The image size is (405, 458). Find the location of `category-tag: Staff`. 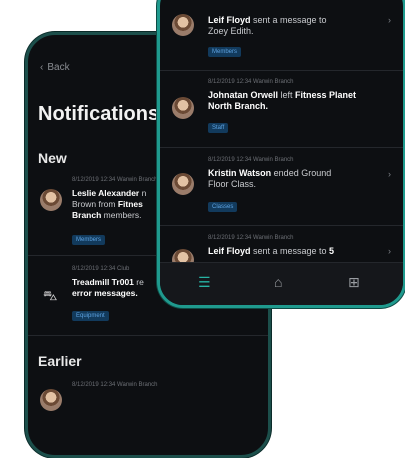

category-tag: Staff is located at coordinates (218, 128).